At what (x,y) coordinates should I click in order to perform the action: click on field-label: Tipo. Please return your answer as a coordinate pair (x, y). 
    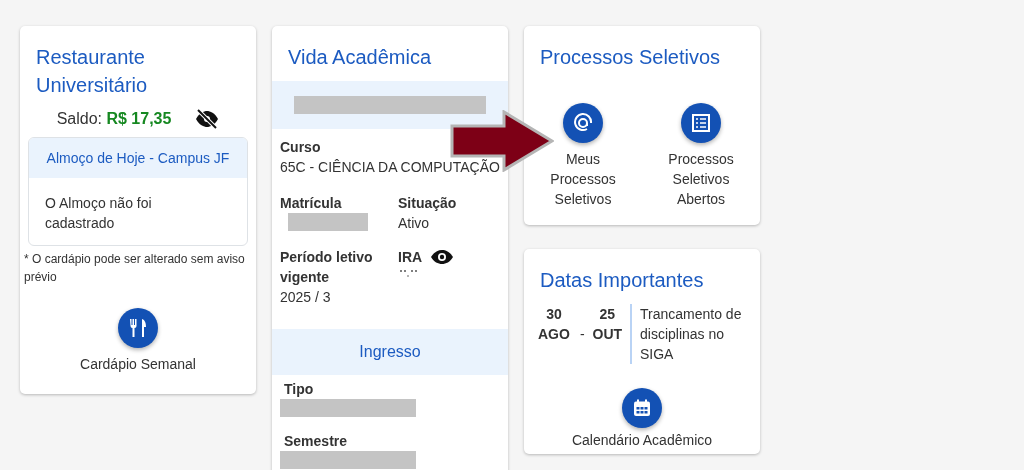
    Looking at the image, I should click on (299, 389).